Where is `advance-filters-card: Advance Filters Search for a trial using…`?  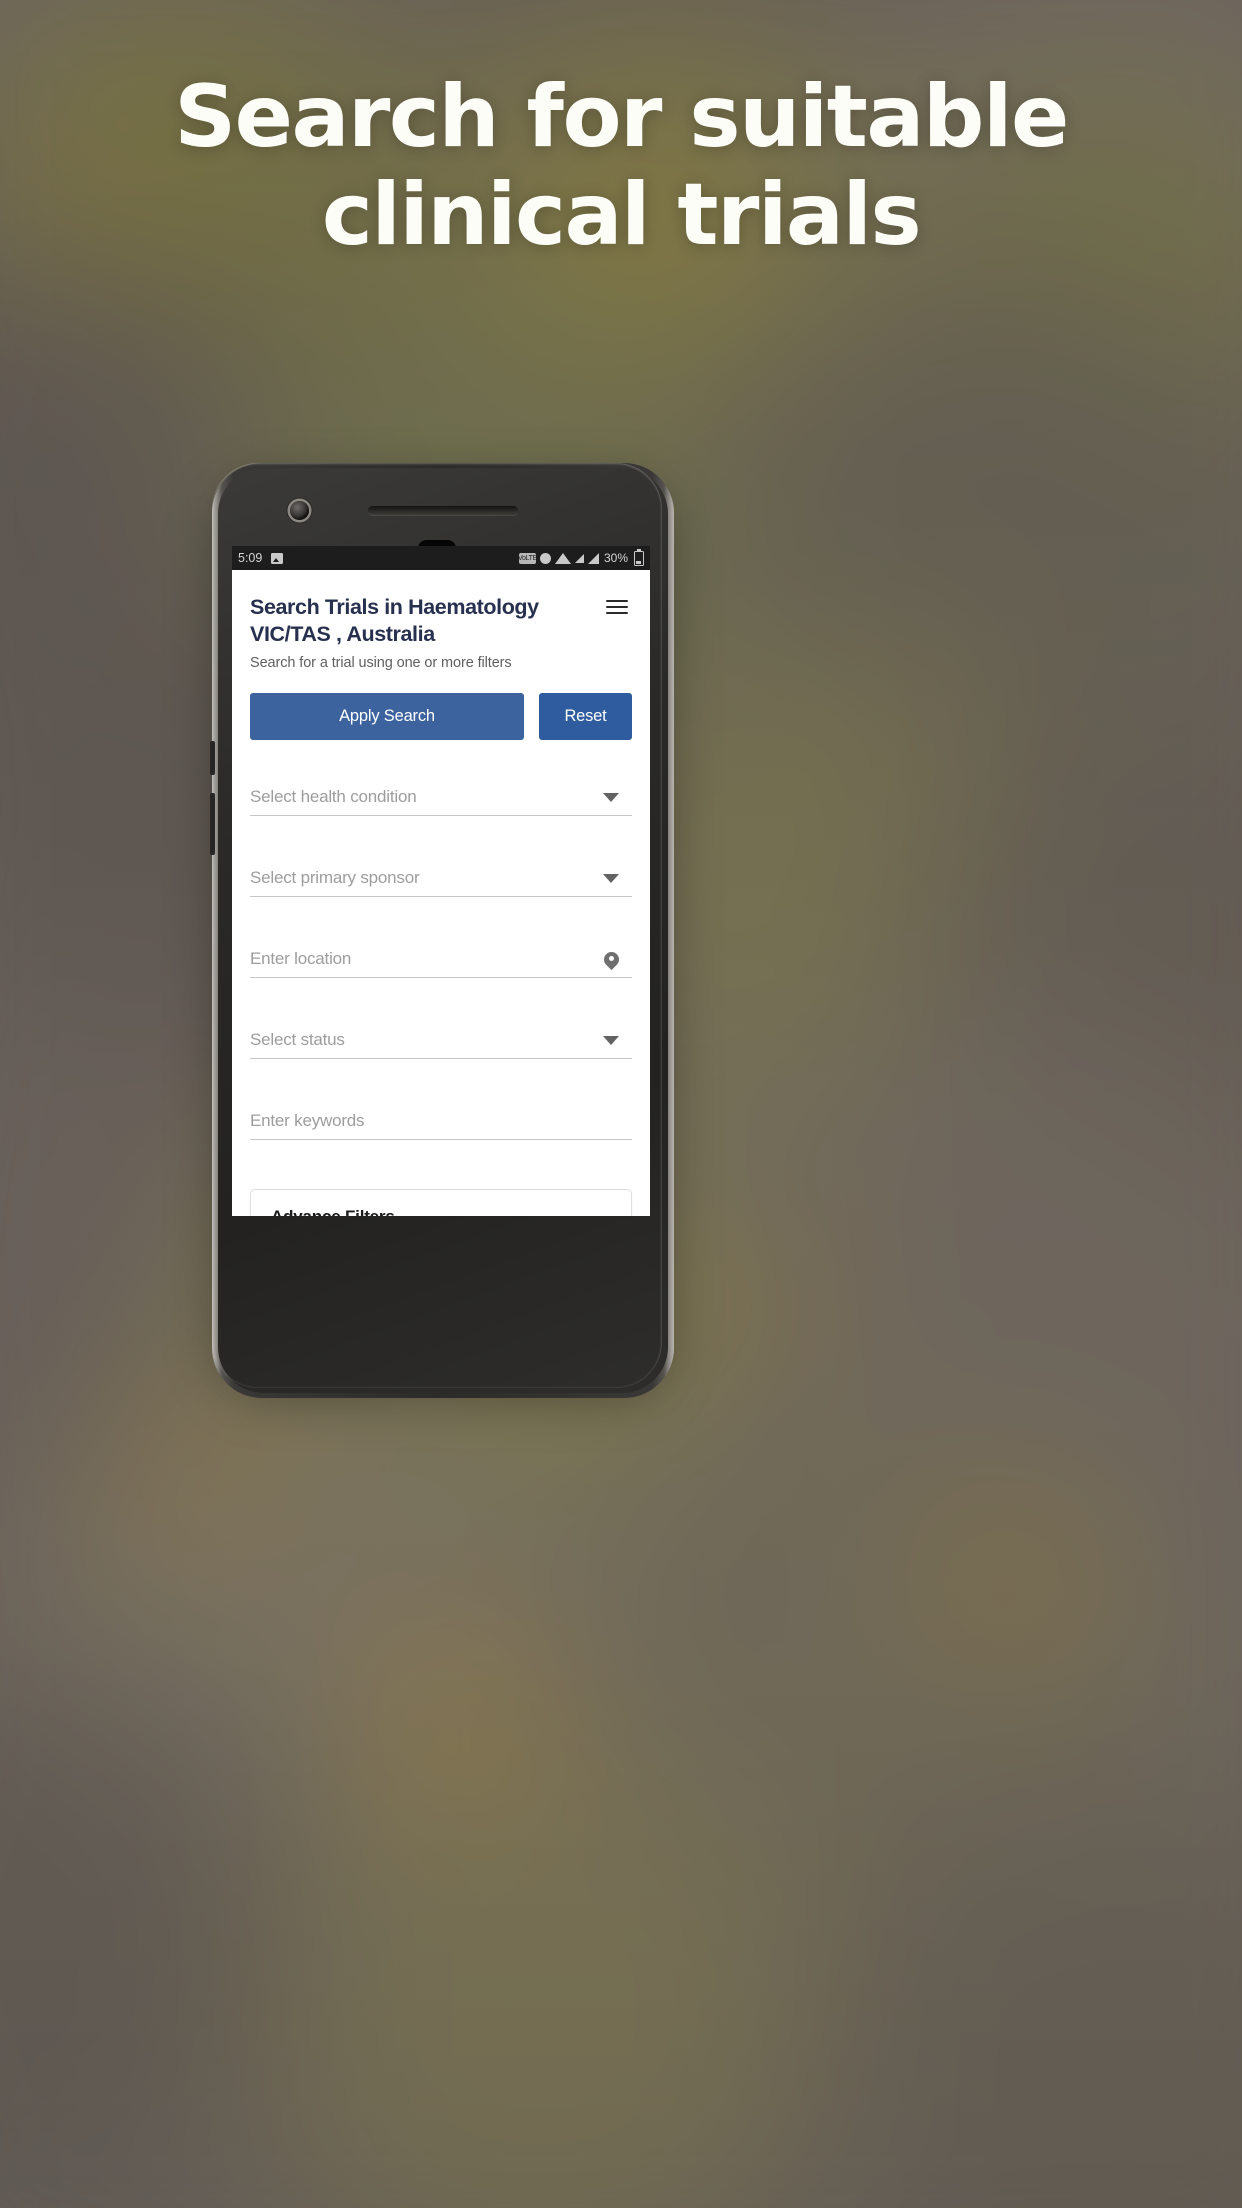 advance-filters-card: Advance Filters Search for a trial using… is located at coordinates (441, 1202).